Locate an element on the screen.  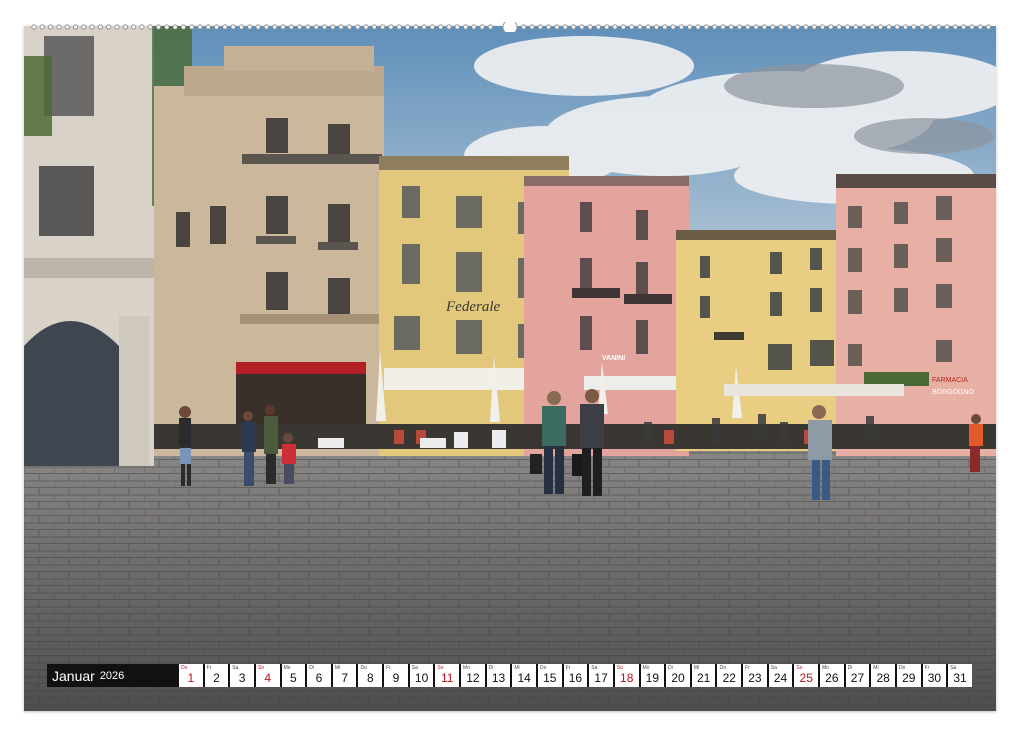
day-number: 26 is located at coordinates (831, 678).